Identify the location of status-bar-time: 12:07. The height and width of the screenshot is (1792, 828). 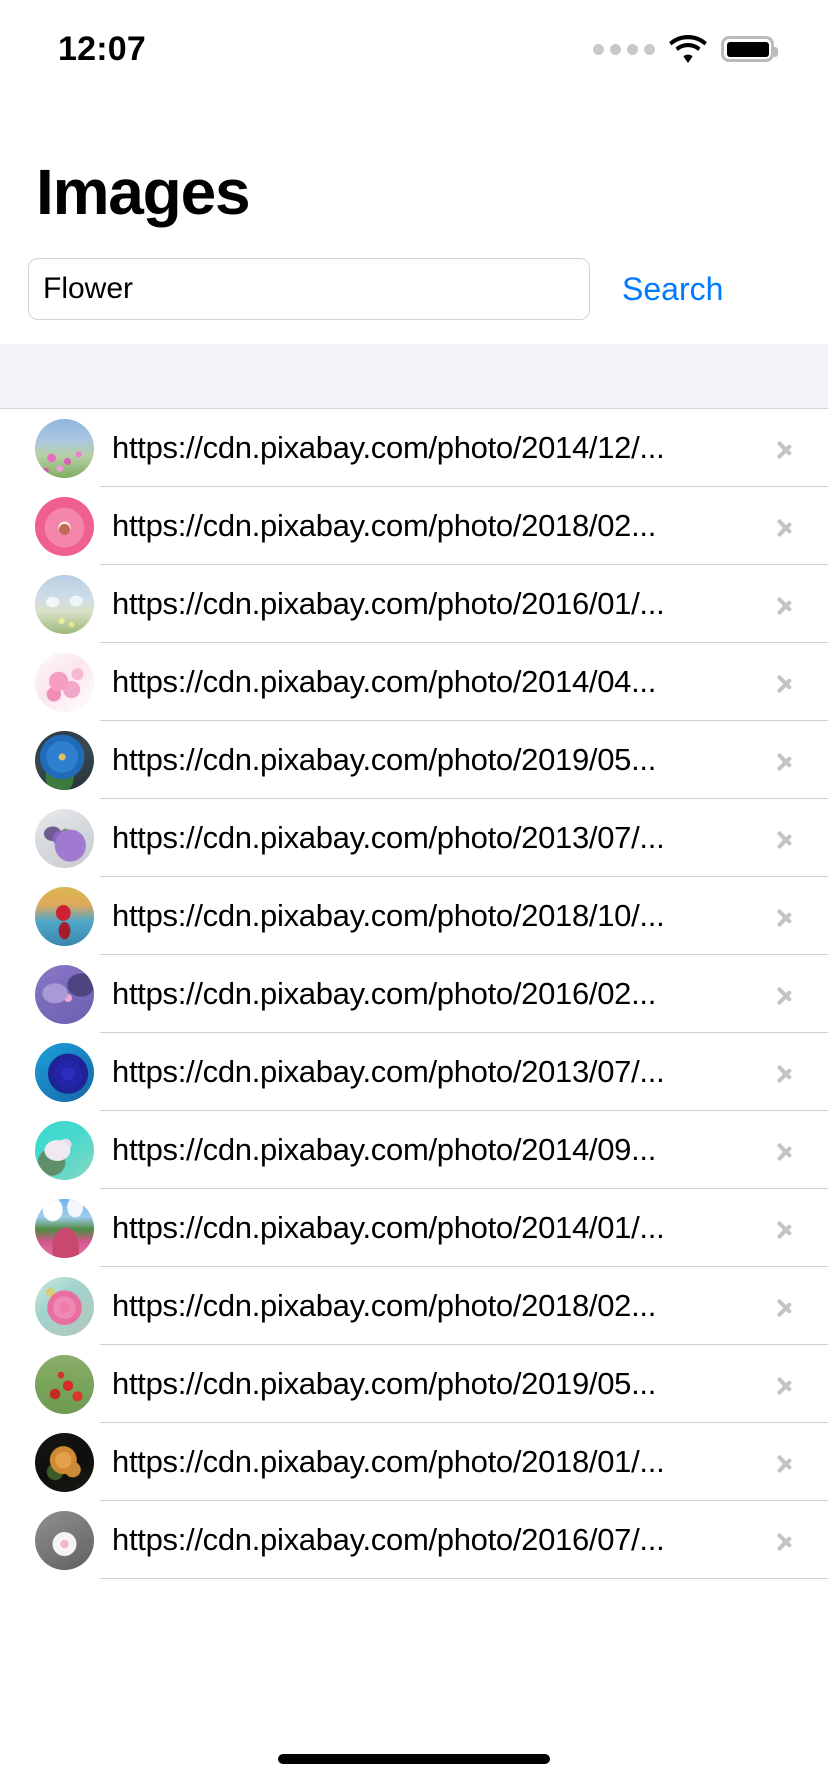
(102, 49).